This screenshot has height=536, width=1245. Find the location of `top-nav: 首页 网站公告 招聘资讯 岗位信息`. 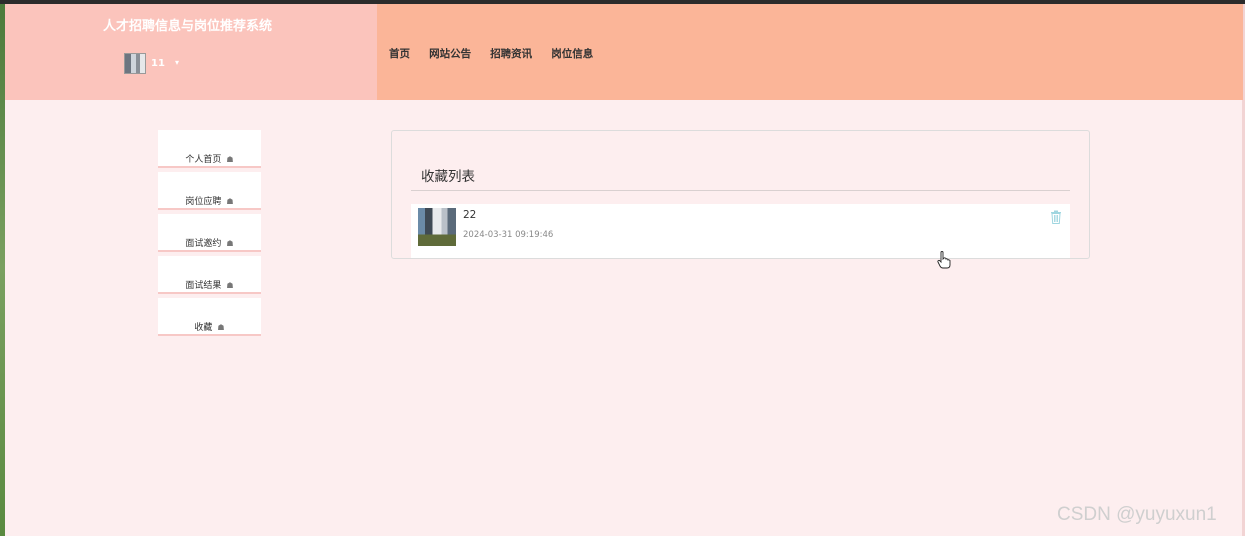

top-nav: 首页 网站公告 招聘资讯 岗位信息 is located at coordinates (498, 51).